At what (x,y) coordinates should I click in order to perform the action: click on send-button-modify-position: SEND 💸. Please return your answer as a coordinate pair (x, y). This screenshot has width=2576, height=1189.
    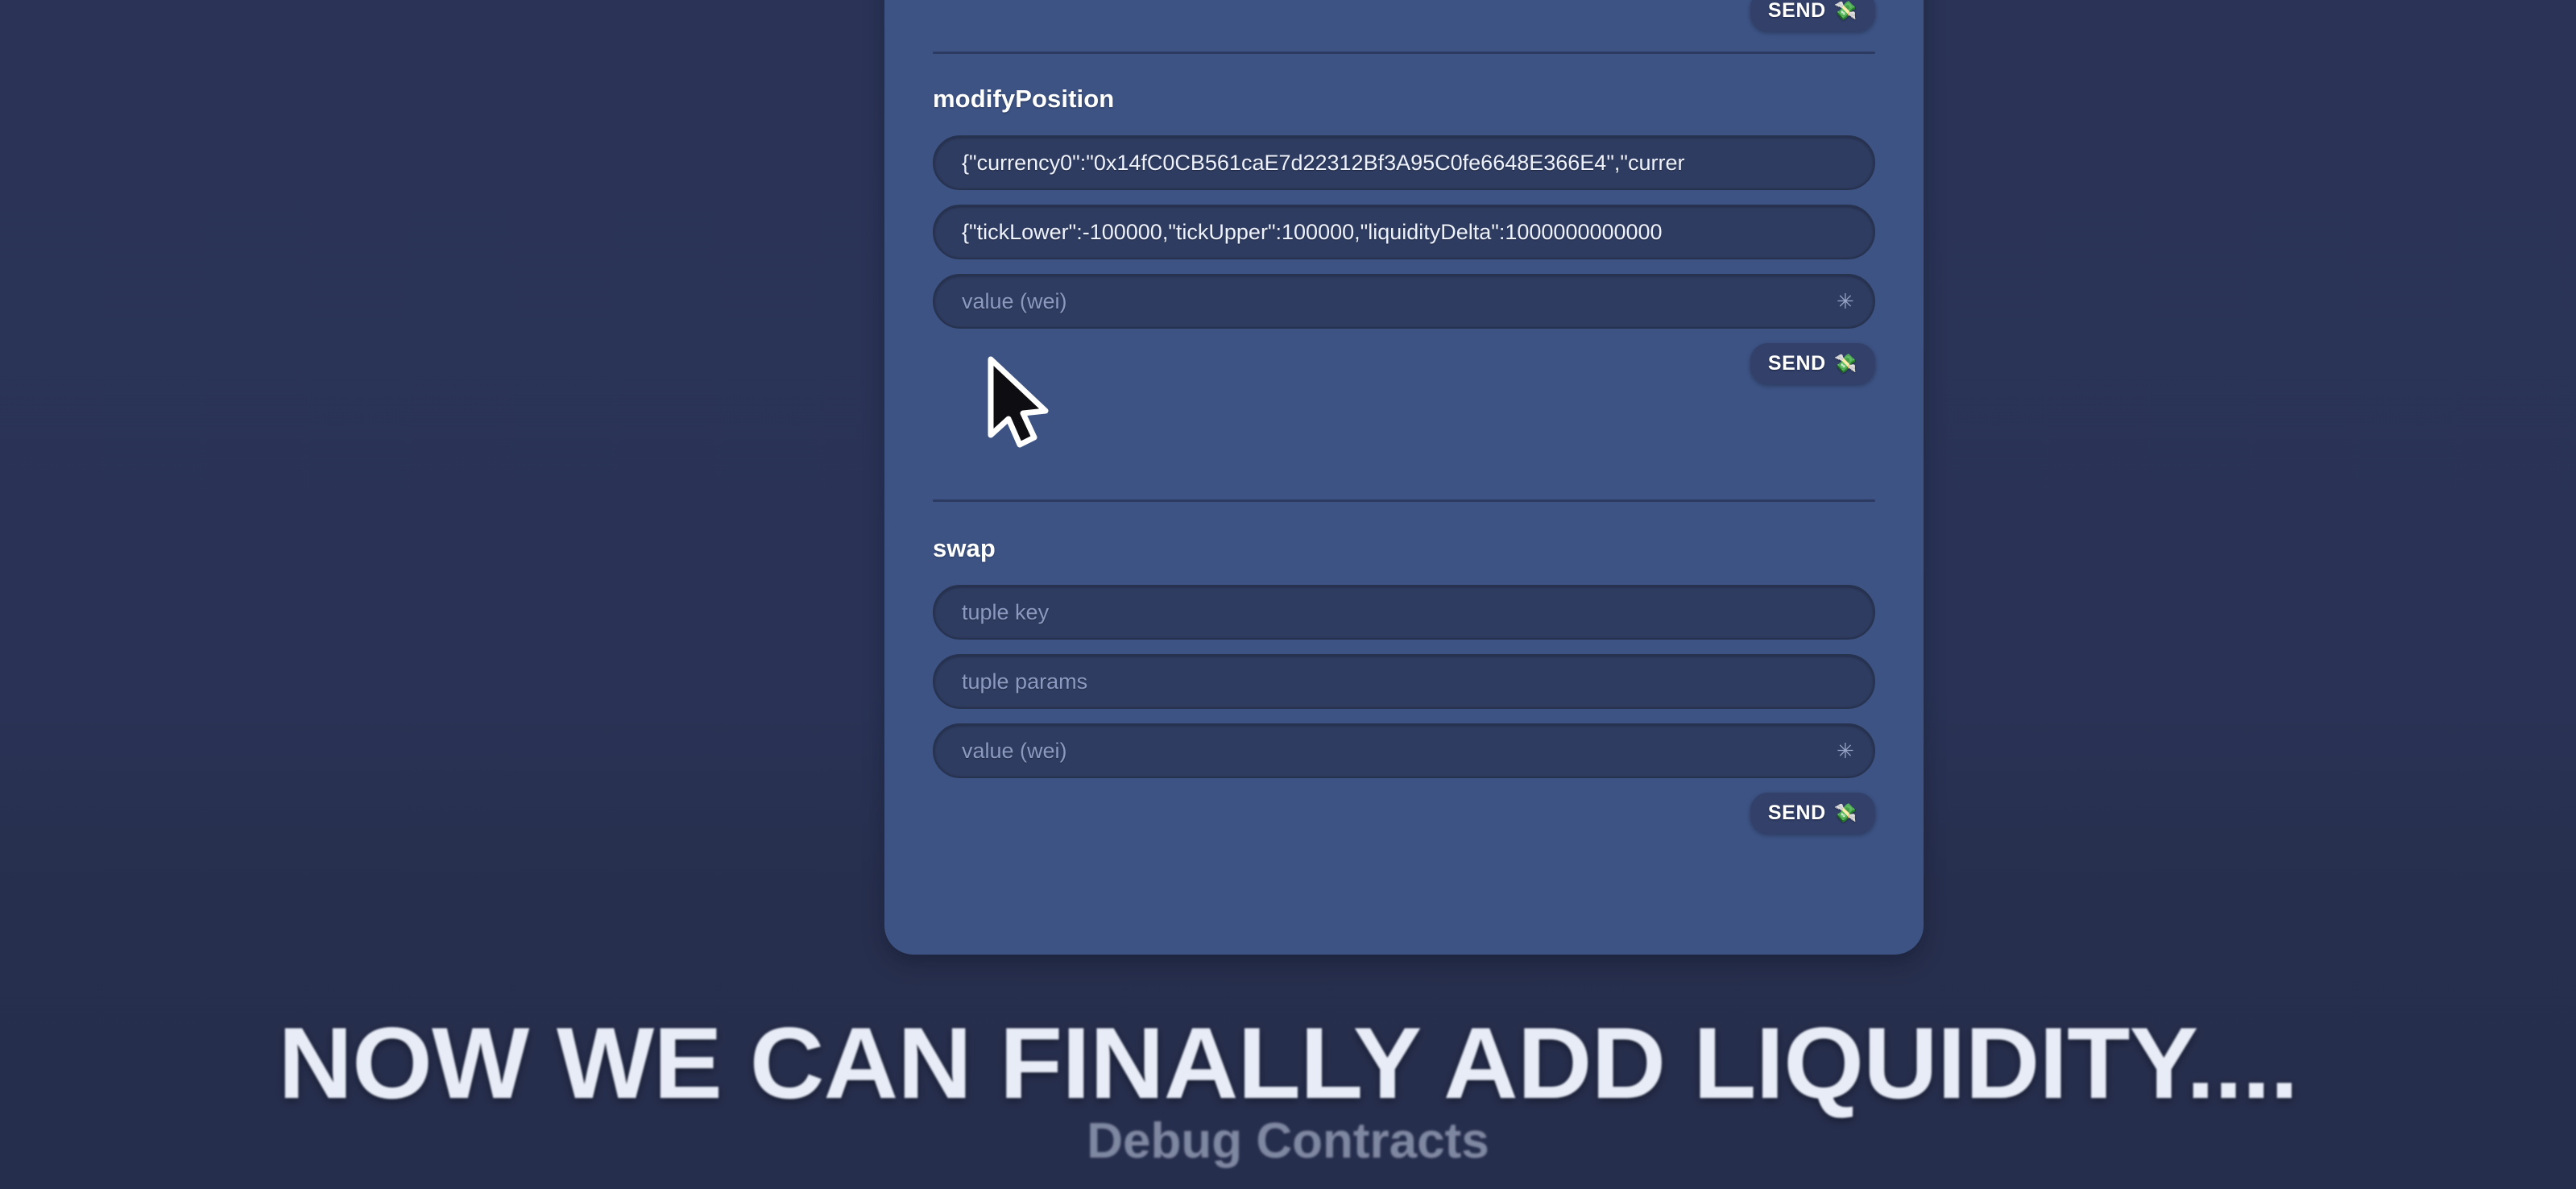
    Looking at the image, I should click on (1812, 363).